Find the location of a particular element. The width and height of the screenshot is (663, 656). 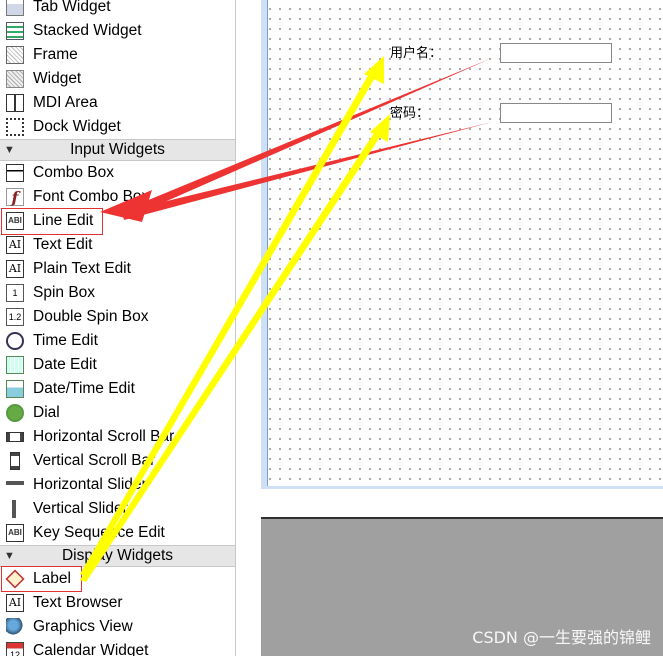

dial-icon is located at coordinates (15, 413).